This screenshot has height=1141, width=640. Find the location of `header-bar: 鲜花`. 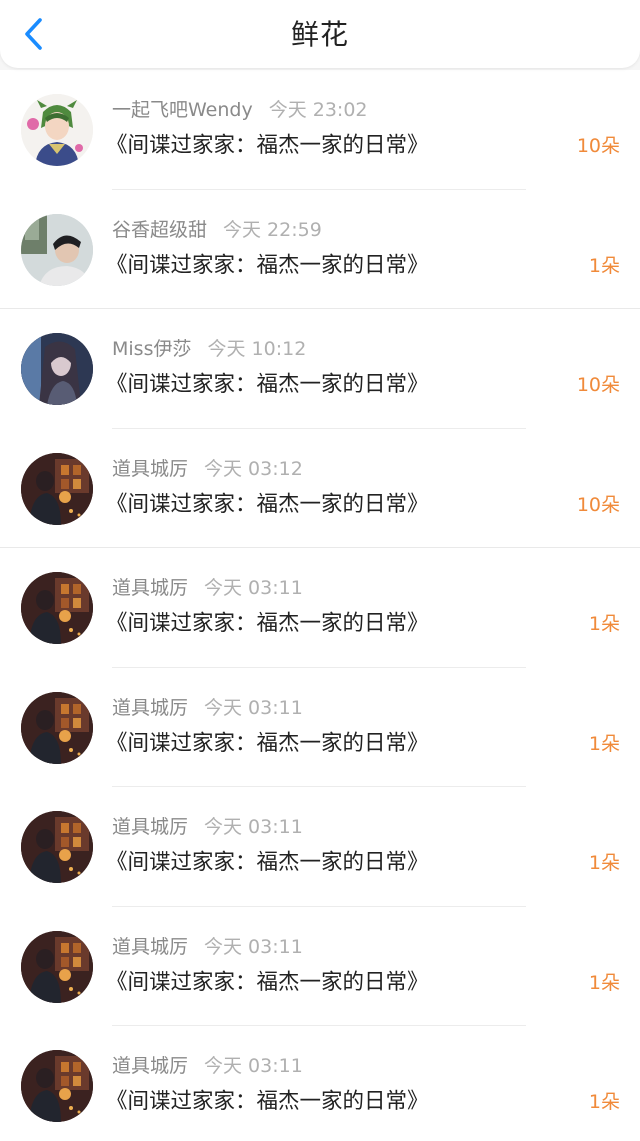

header-bar: 鲜花 is located at coordinates (320, 34).